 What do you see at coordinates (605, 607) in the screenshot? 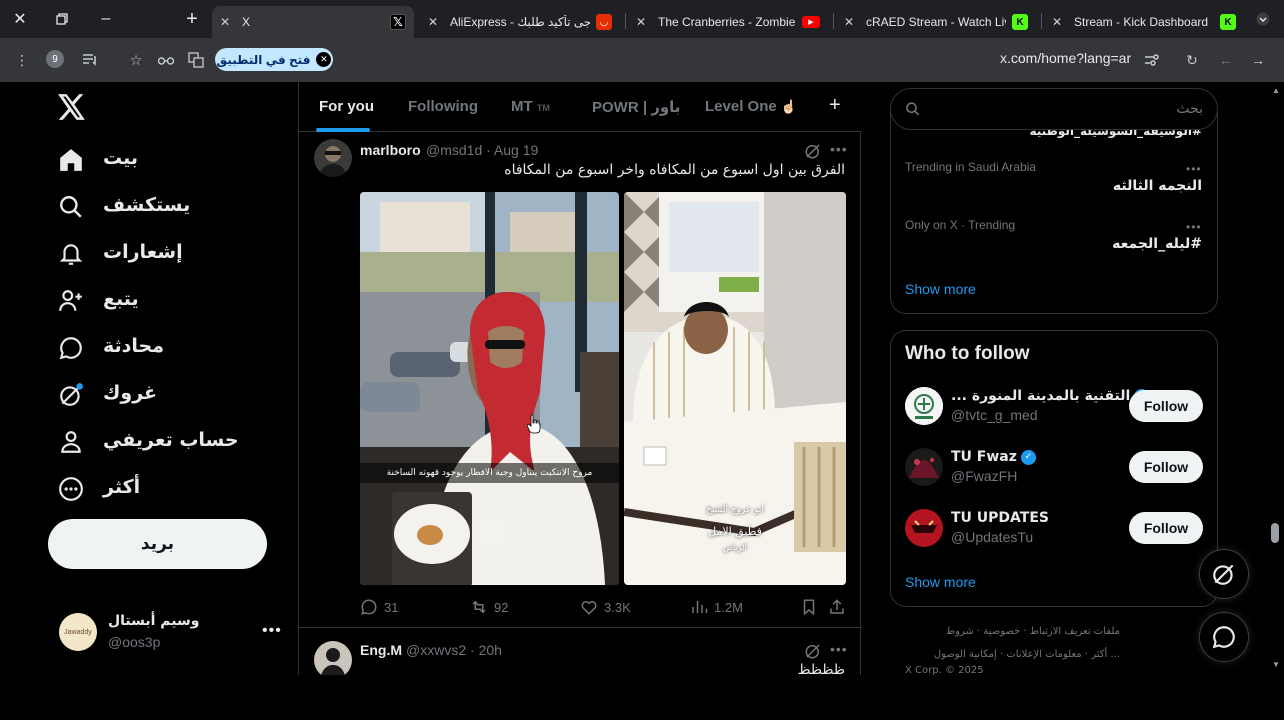
I see `like-button: 3.3K` at bounding box center [605, 607].